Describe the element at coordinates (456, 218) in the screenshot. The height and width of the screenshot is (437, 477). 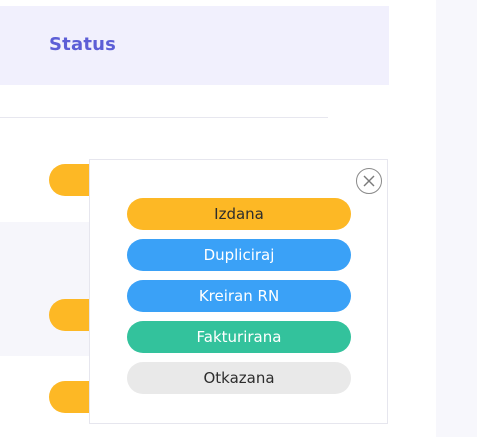
I see `right-side-panel` at that location.